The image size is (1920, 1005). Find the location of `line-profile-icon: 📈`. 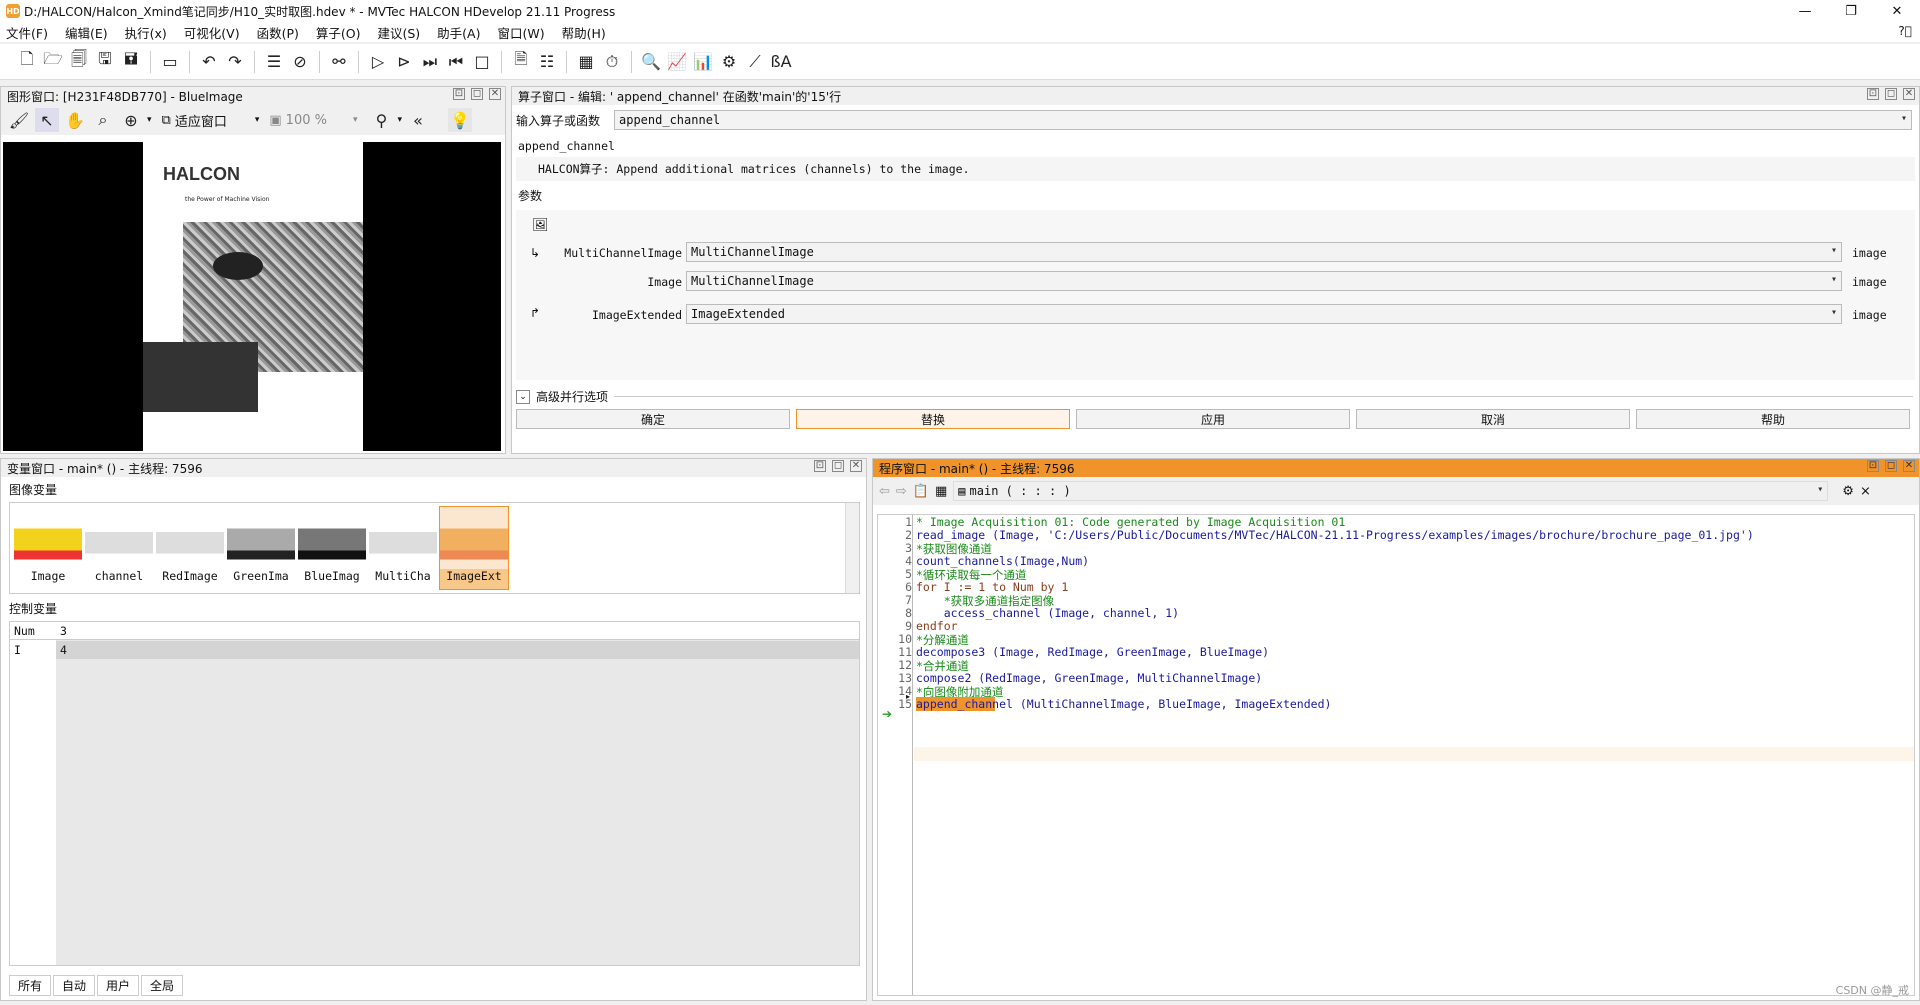

line-profile-icon: 📈 is located at coordinates (677, 62).